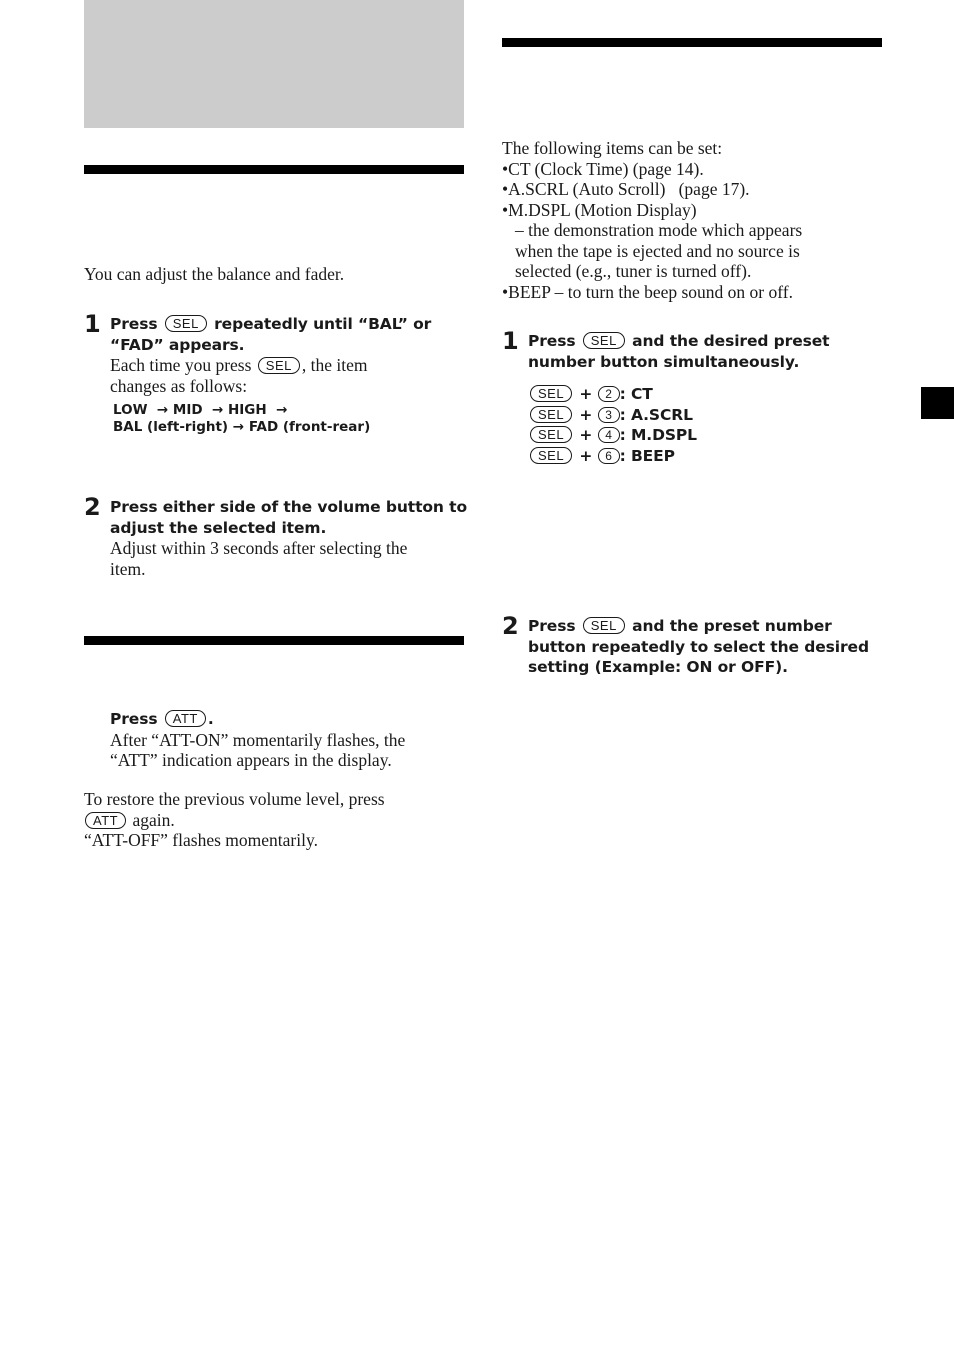  What do you see at coordinates (608, 394) in the screenshot?
I see `preset-2-key-icon: 2` at bounding box center [608, 394].